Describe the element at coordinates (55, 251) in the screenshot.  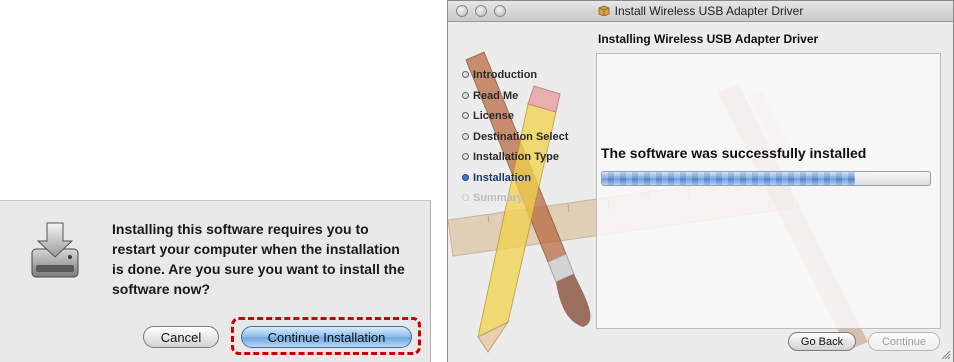
I see `disk-install-icon` at that location.